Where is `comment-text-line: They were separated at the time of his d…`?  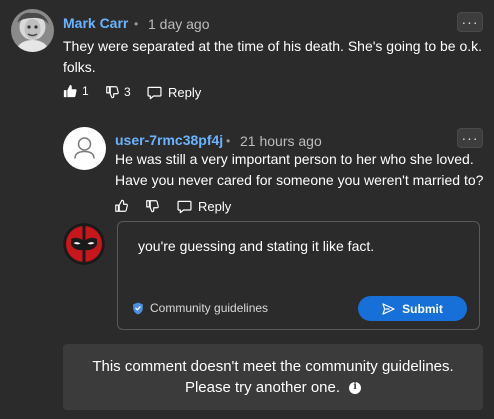 comment-text-line: They were separated at the time of his d… is located at coordinates (273, 46).